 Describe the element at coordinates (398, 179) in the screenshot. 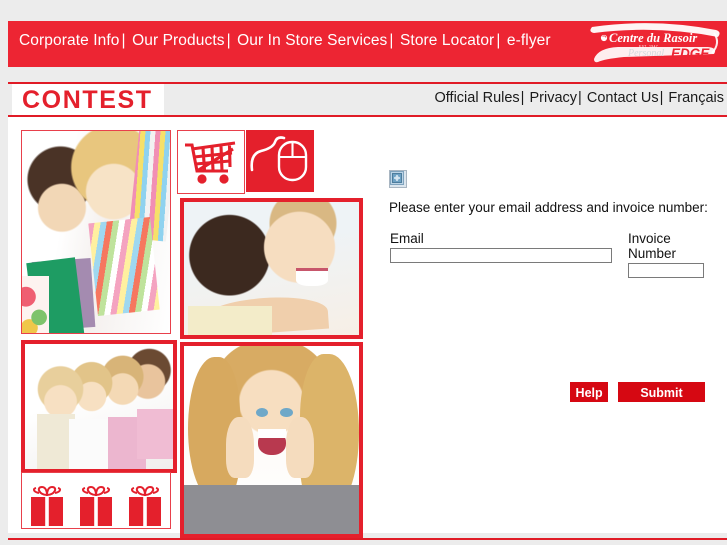

I see `broken-image-icon` at that location.